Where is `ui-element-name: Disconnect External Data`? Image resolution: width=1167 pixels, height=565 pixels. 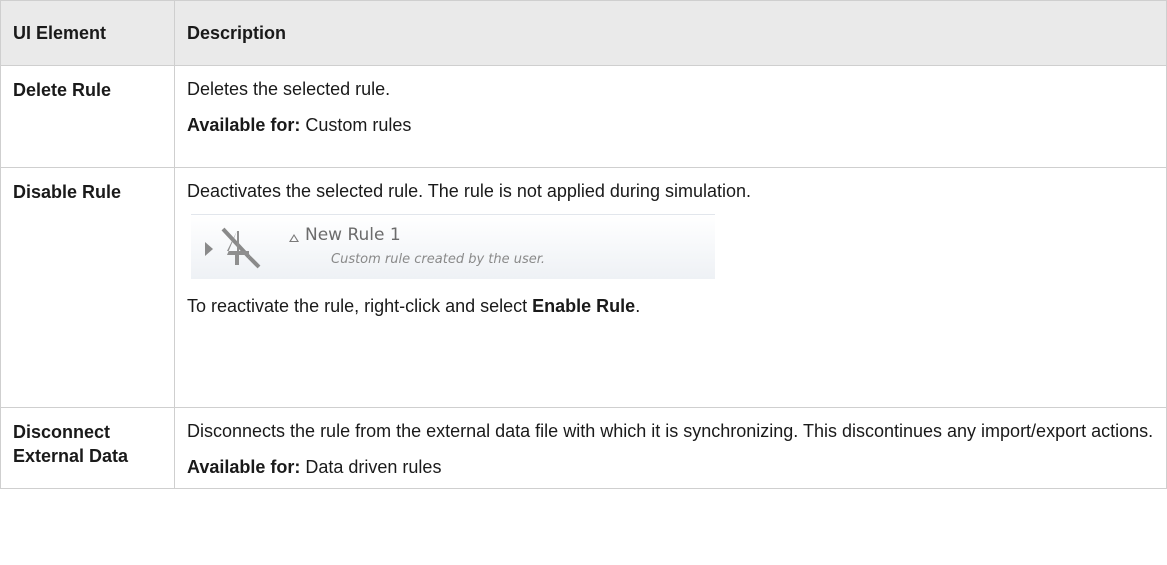 ui-element-name: Disconnect External Data is located at coordinates (87, 448).